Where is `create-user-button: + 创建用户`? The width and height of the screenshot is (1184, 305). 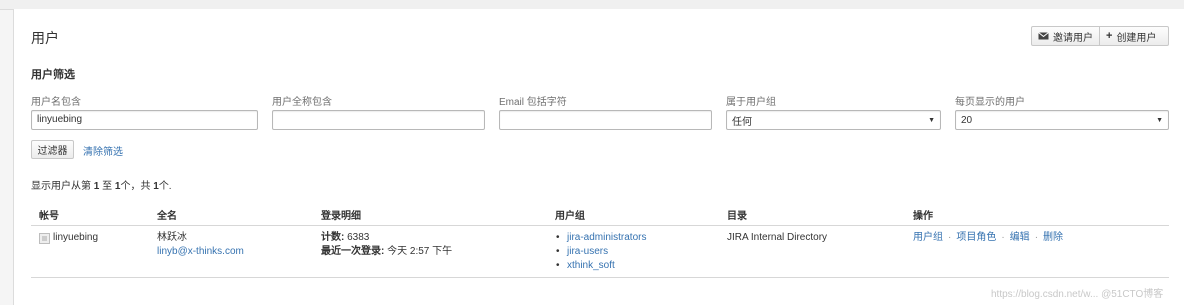
create-user-button: + 创建用户 is located at coordinates (1134, 36).